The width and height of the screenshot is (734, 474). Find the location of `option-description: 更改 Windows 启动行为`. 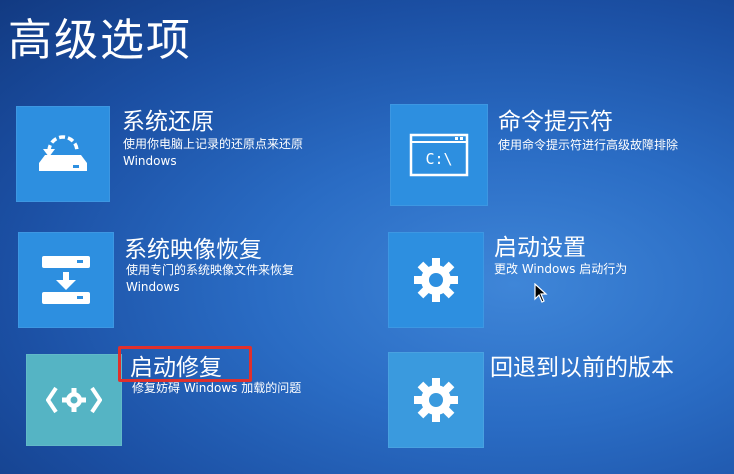

option-description: 更改 Windows 启动行为 is located at coordinates (561, 269).